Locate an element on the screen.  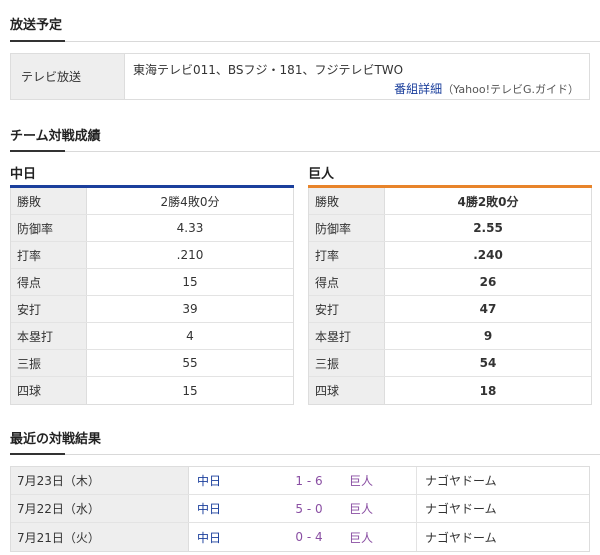
program-detail-link: 番組詳細 is located at coordinates (418, 89).